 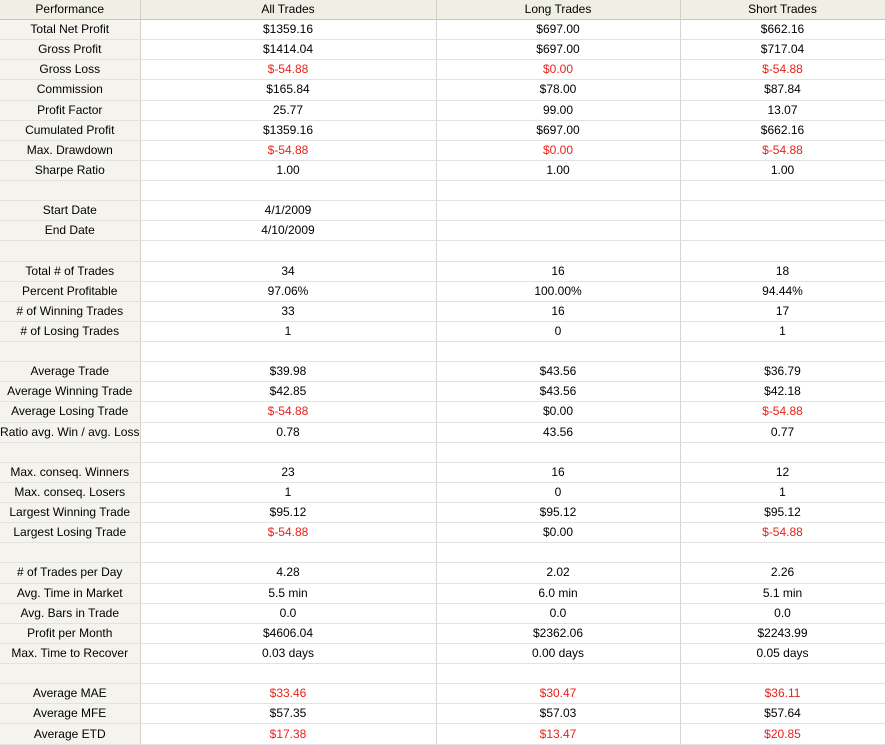 I want to click on table-row: Average MAE $33.46 $30.47 $36.11, so click(x=442, y=694).